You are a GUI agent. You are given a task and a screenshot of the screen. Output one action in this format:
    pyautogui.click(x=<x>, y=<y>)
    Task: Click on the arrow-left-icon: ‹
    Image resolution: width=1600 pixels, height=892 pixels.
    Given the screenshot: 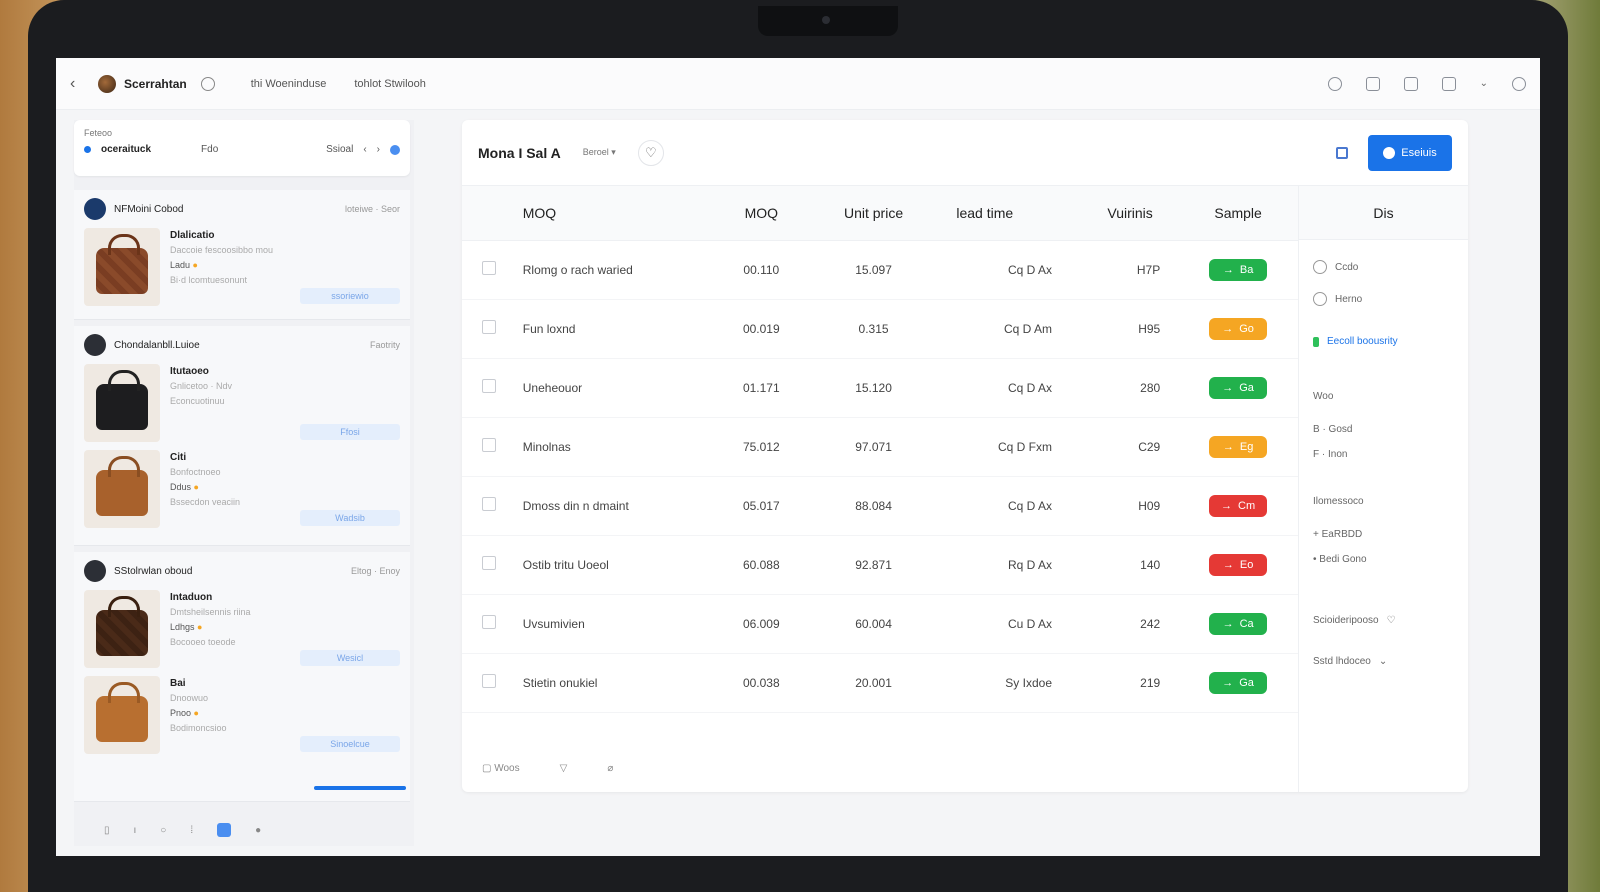 What is the action you would take?
    pyautogui.click(x=364, y=149)
    